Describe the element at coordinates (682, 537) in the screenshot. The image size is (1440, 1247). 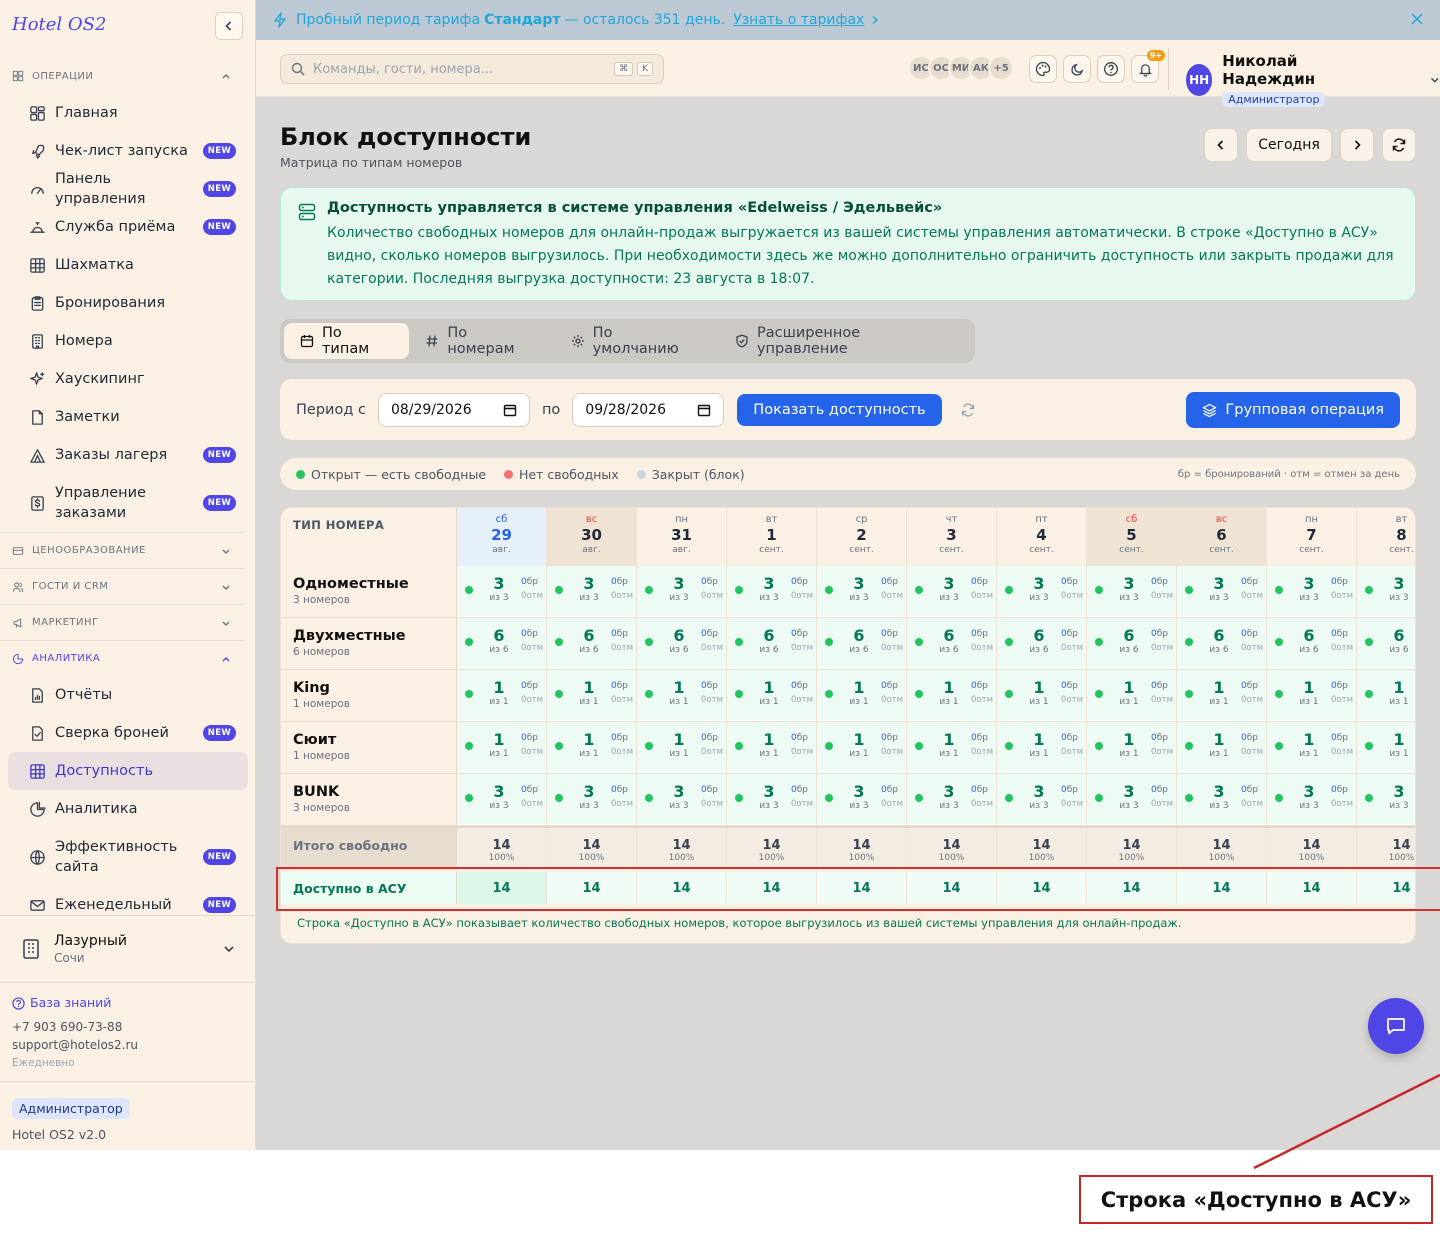
I see `date-column-header: пн 31 авг.` at that location.